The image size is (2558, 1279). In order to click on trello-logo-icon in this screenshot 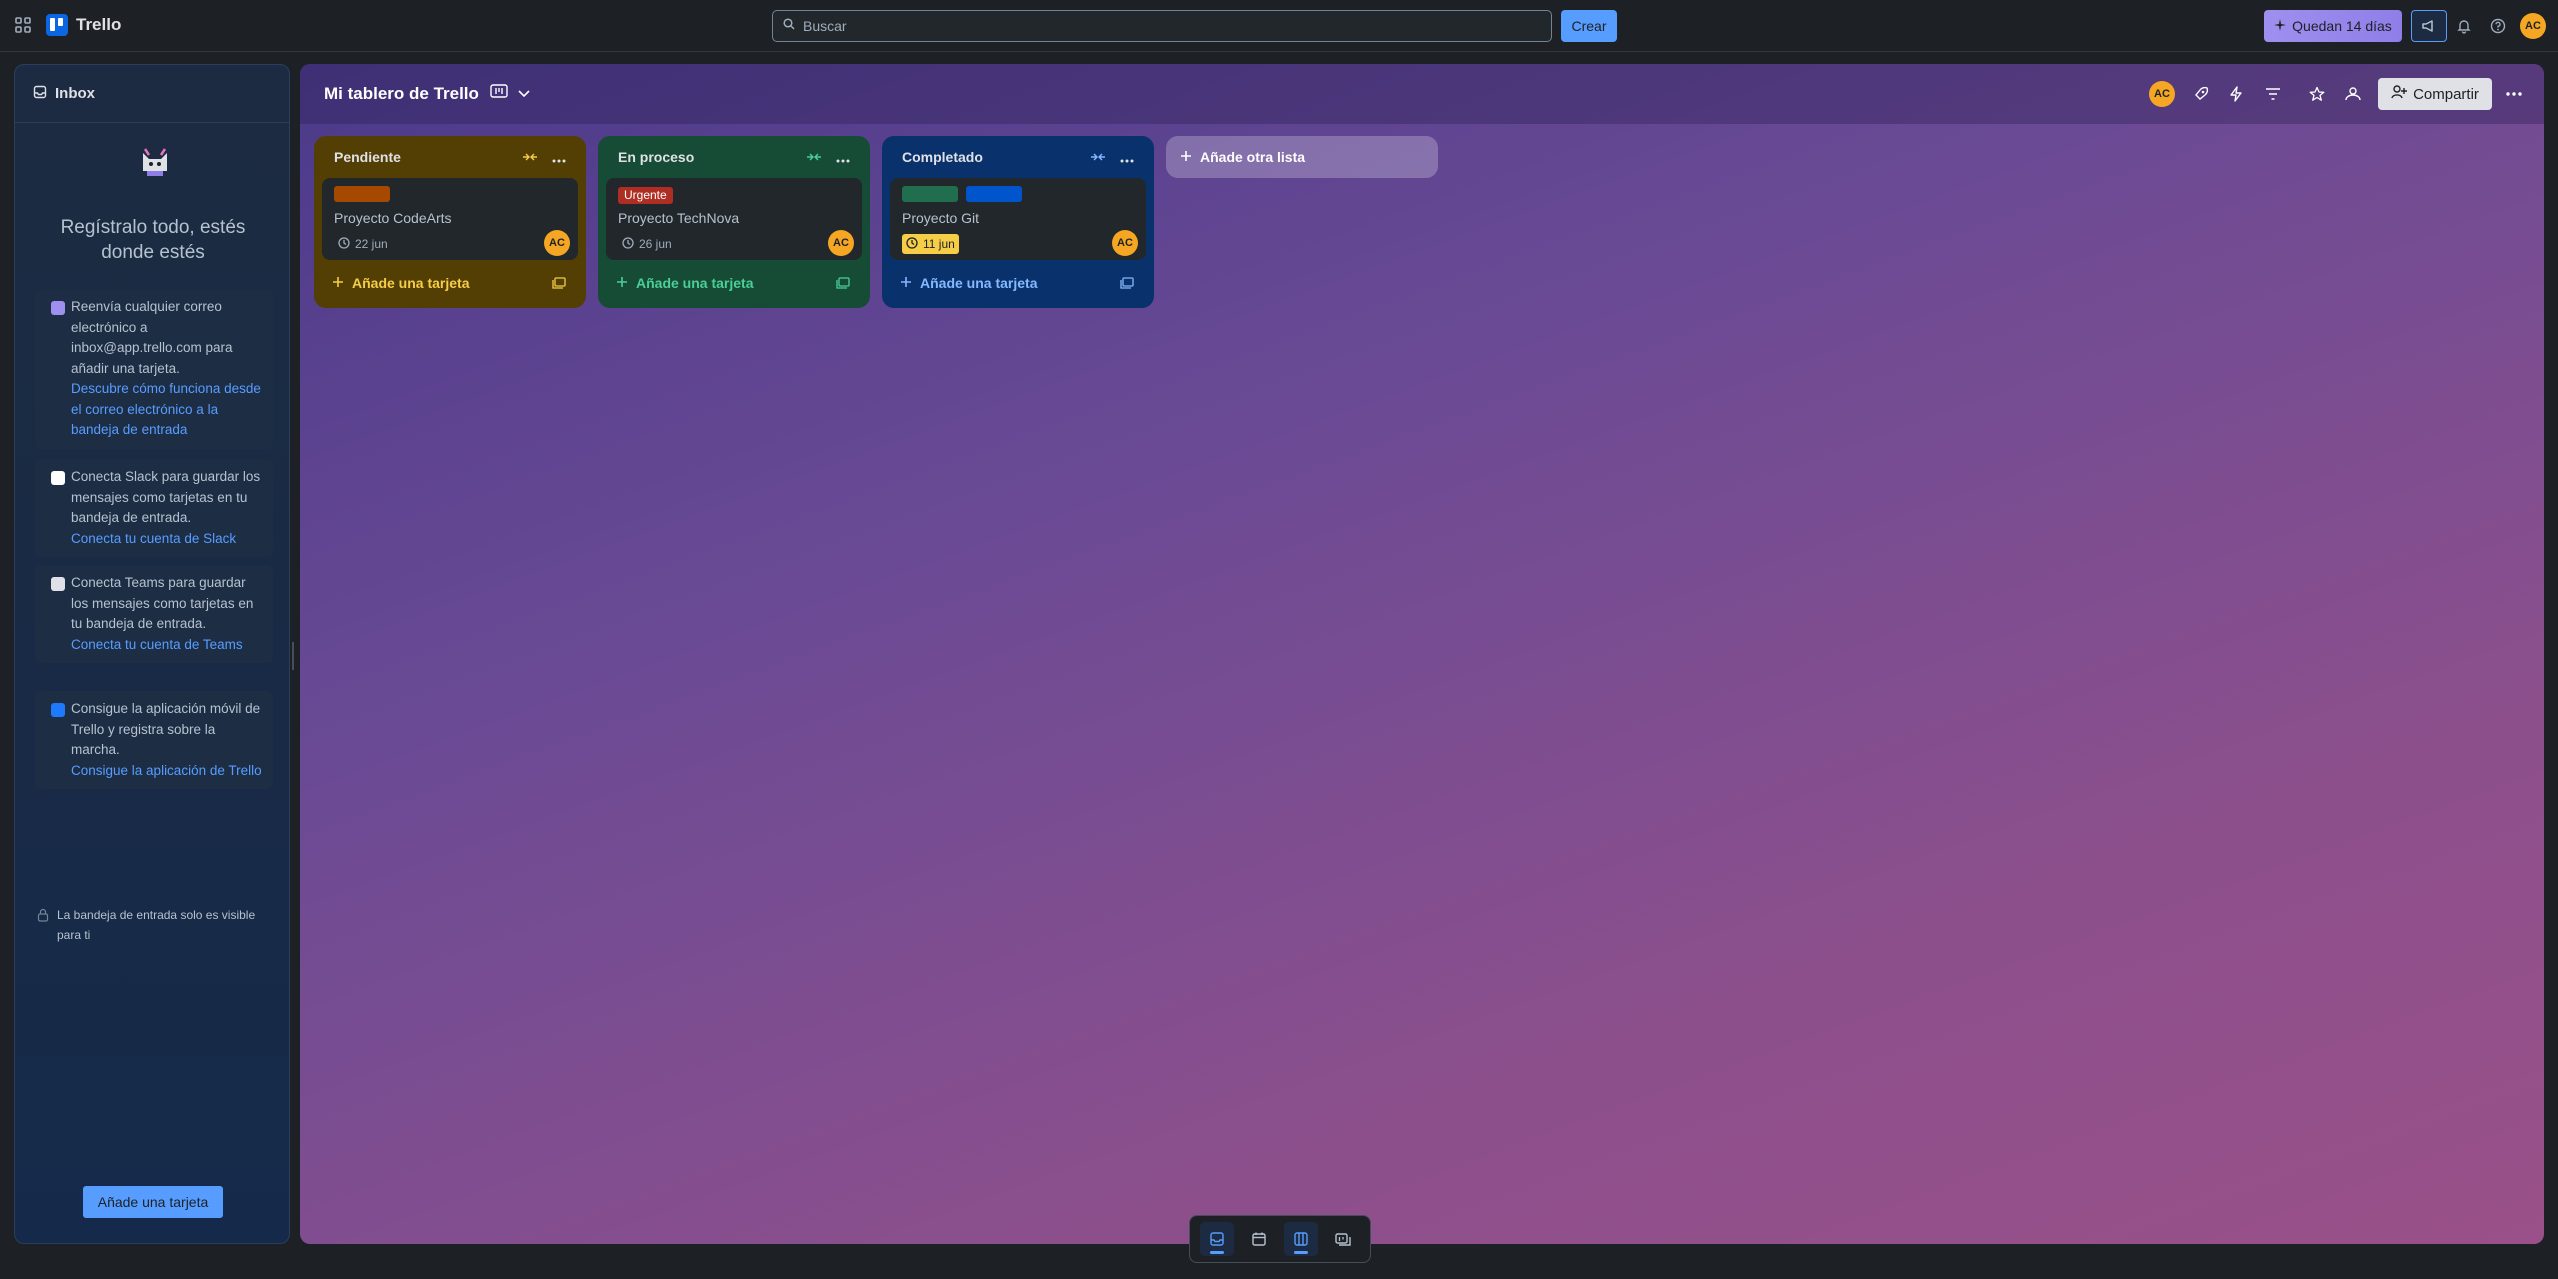, I will do `click(57, 25)`.